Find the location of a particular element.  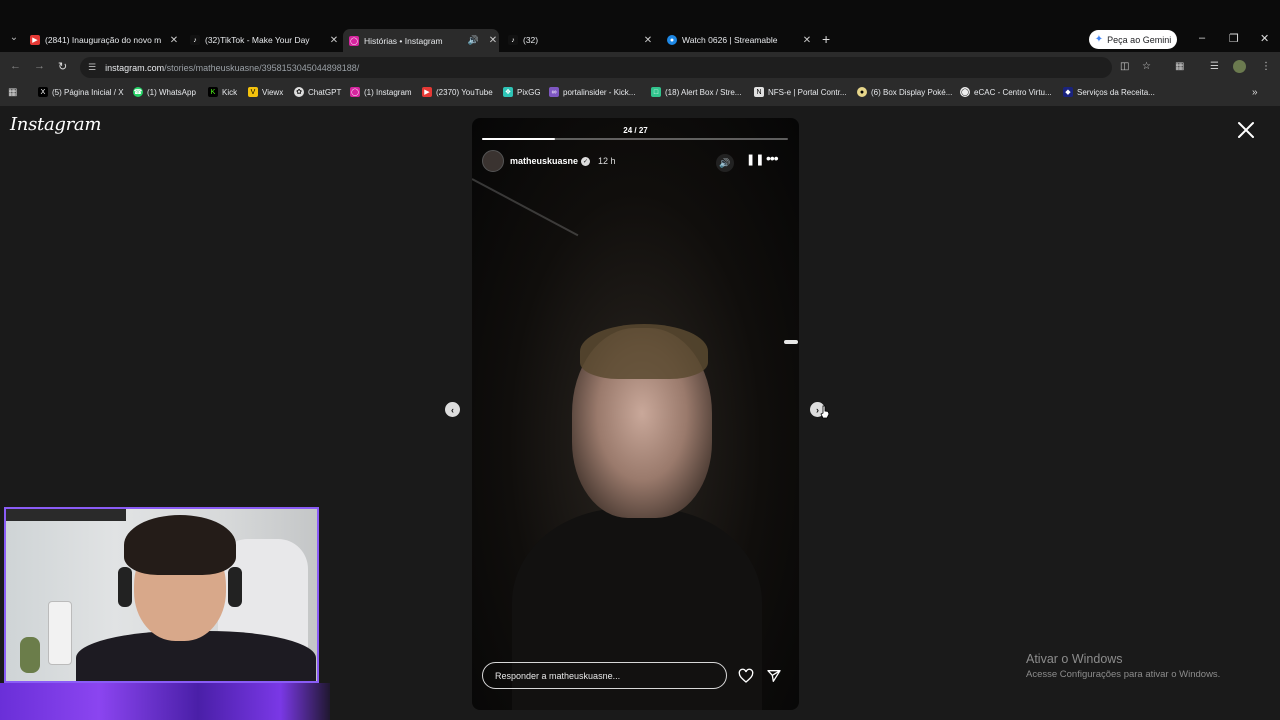

streamable-icon: ● is located at coordinates (672, 40).